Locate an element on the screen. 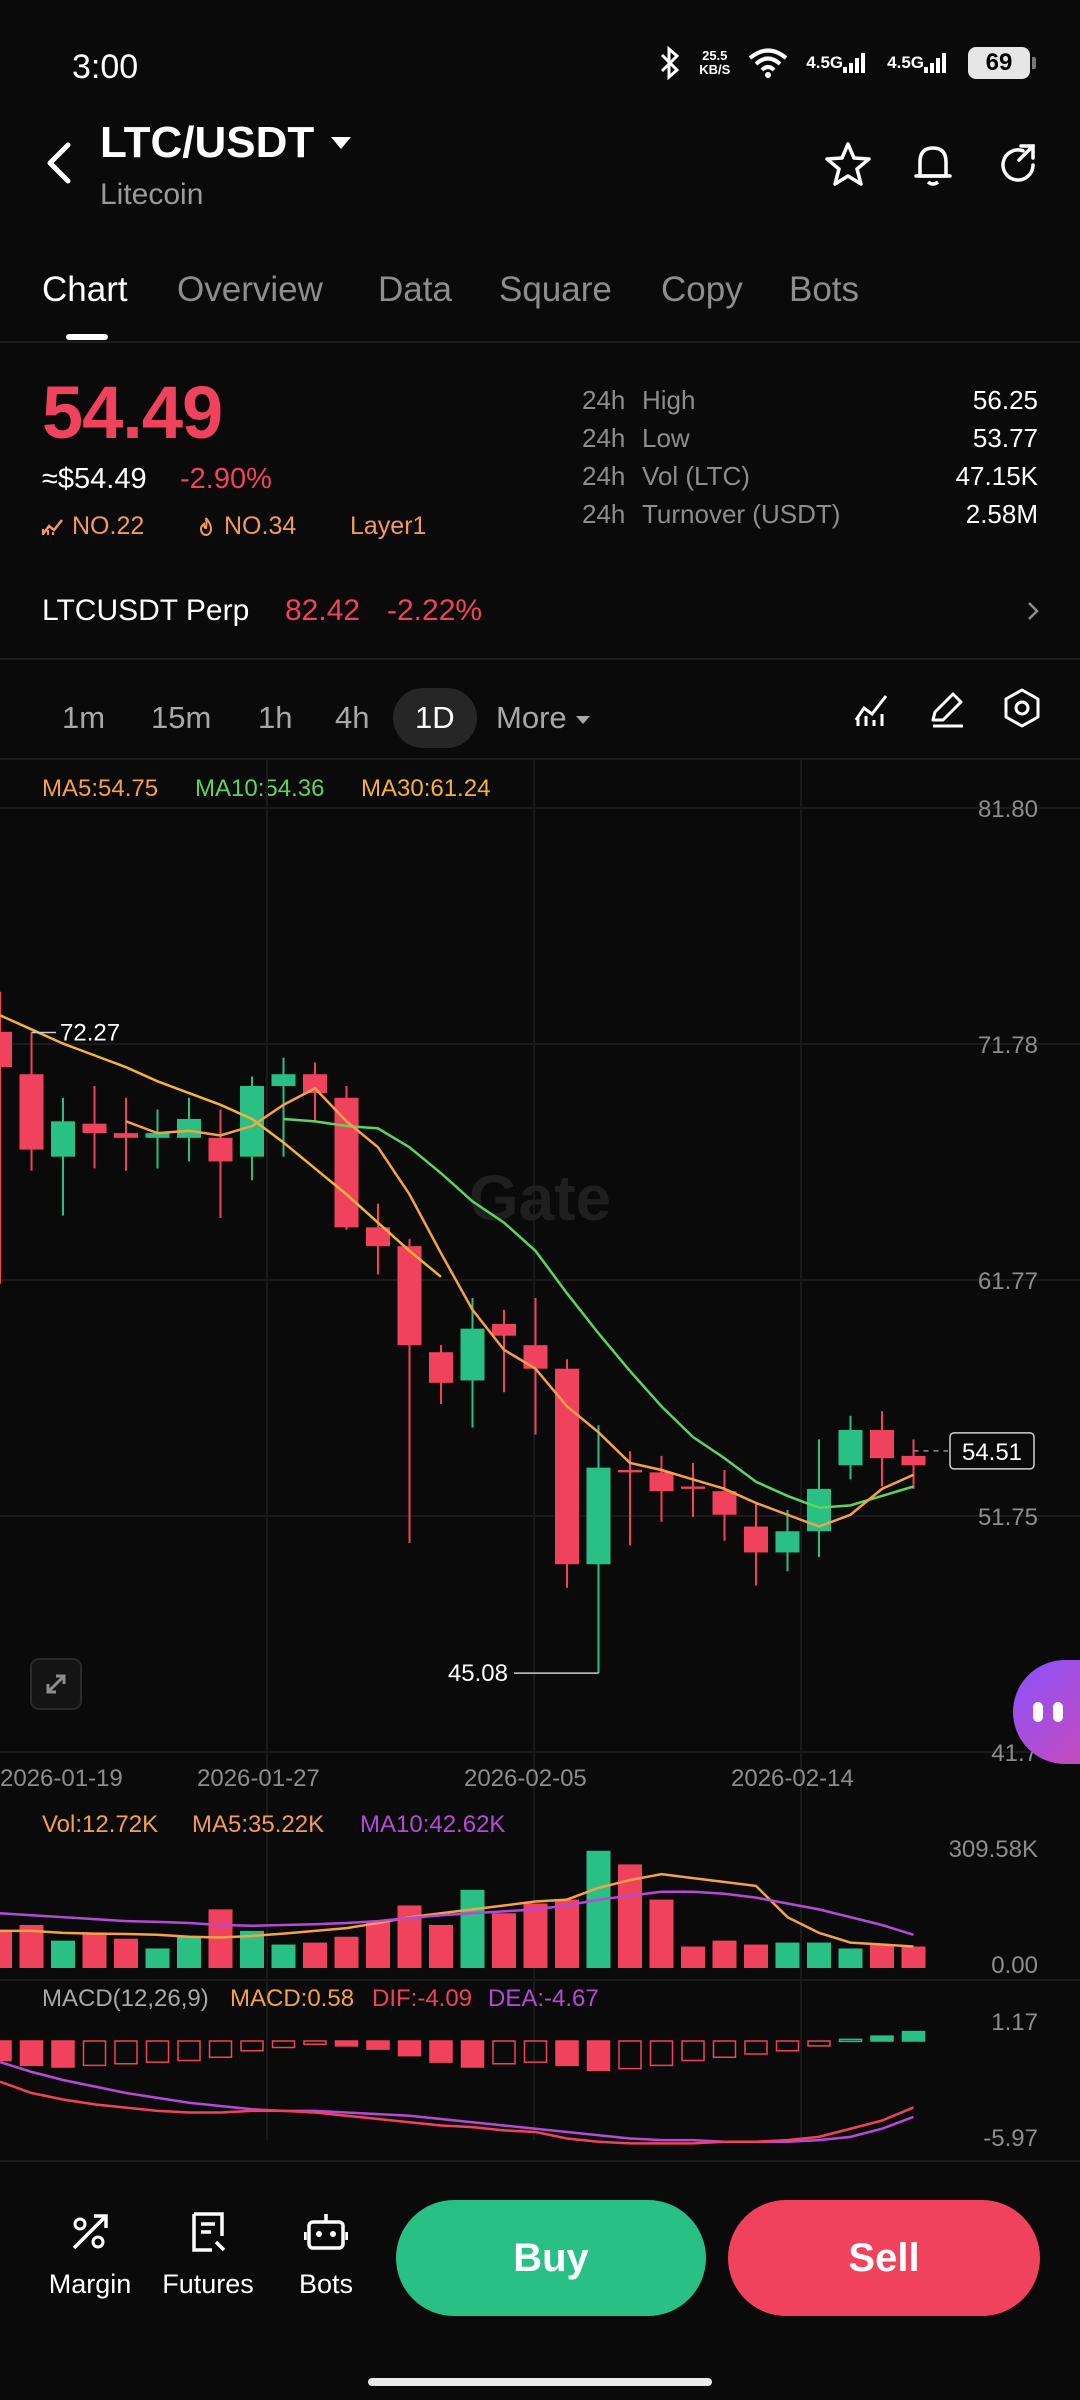 Image resolution: width=1080 pixels, height=2400 pixels. cell-signal-1: 4.5G is located at coordinates (837, 63).